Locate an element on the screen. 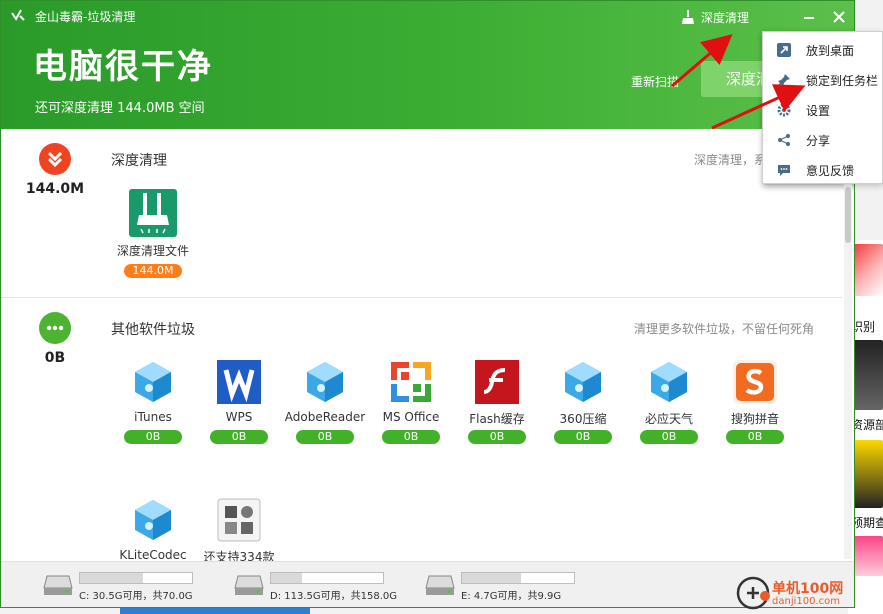 This screenshot has width=883, height=614. close-icon is located at coordinates (839, 17).